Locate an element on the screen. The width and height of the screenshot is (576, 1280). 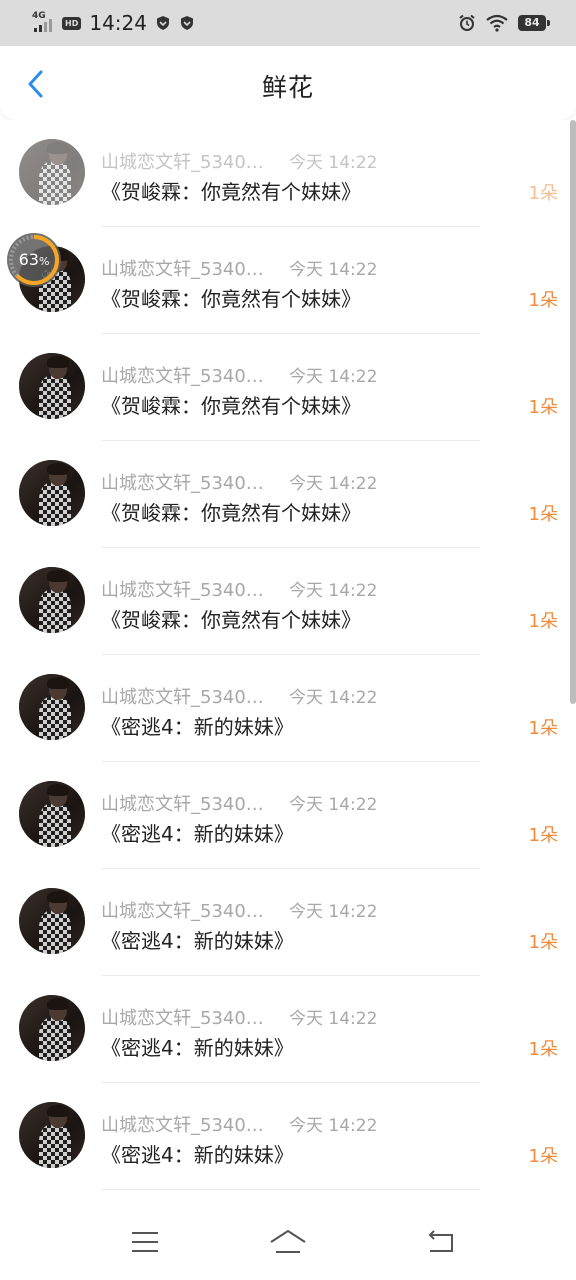
progress-indicator: 63% is located at coordinates (34, 260).